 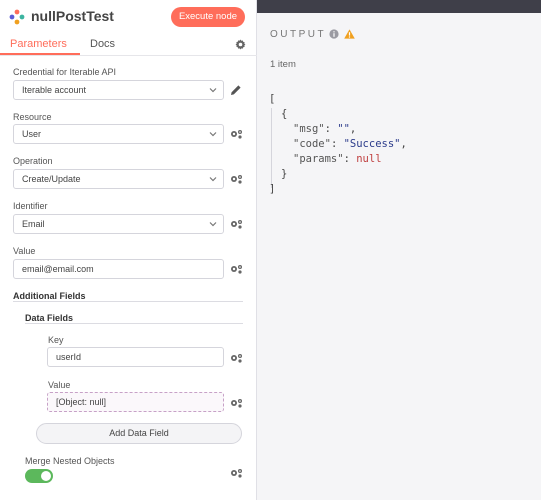 I want to click on data-value-label: Value, so click(x=59, y=385).